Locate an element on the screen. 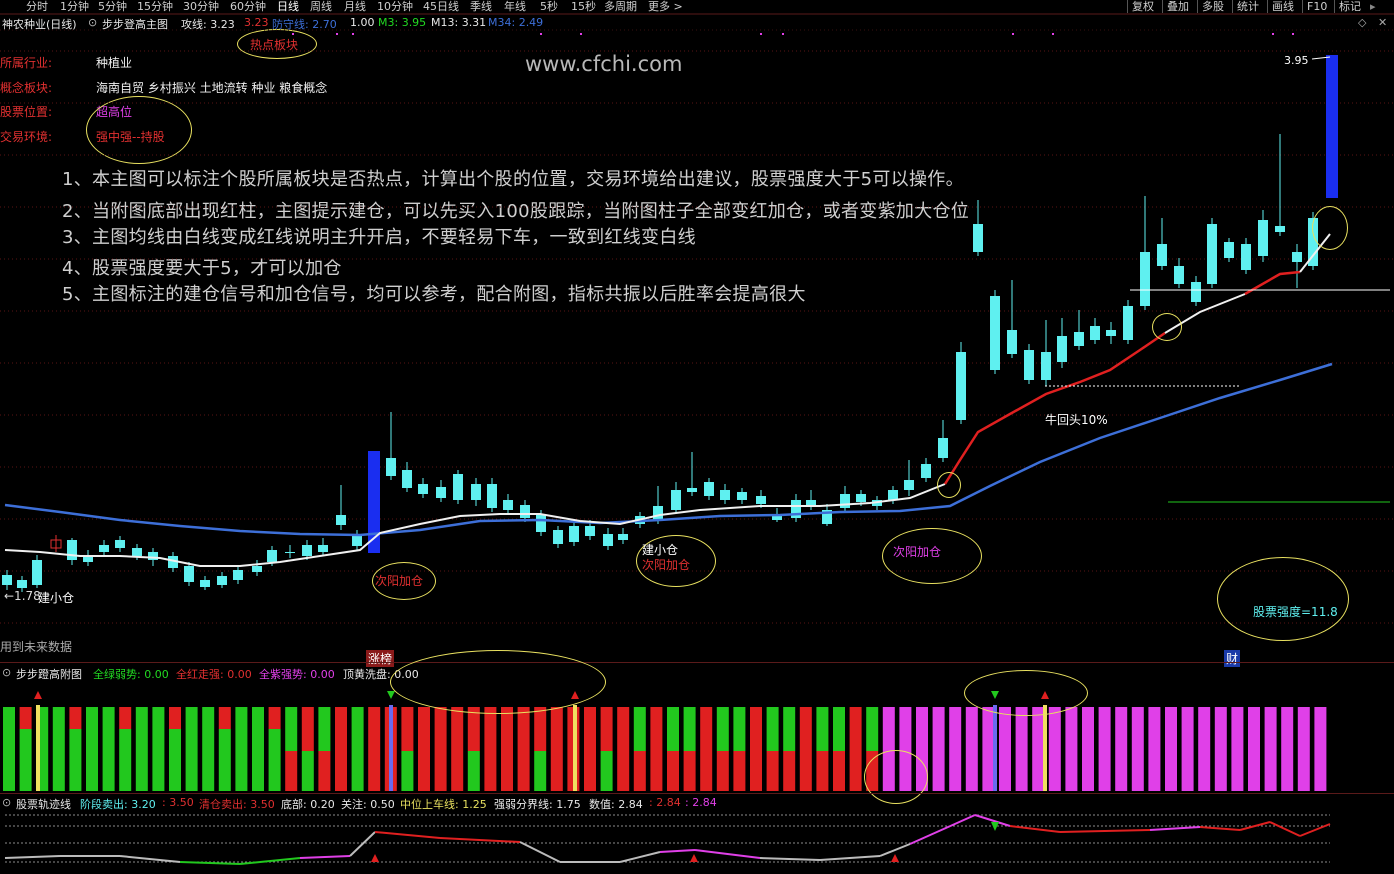 The height and width of the screenshot is (874, 1394). sub1-toggle-icon: ⊙ is located at coordinates (6, 672).